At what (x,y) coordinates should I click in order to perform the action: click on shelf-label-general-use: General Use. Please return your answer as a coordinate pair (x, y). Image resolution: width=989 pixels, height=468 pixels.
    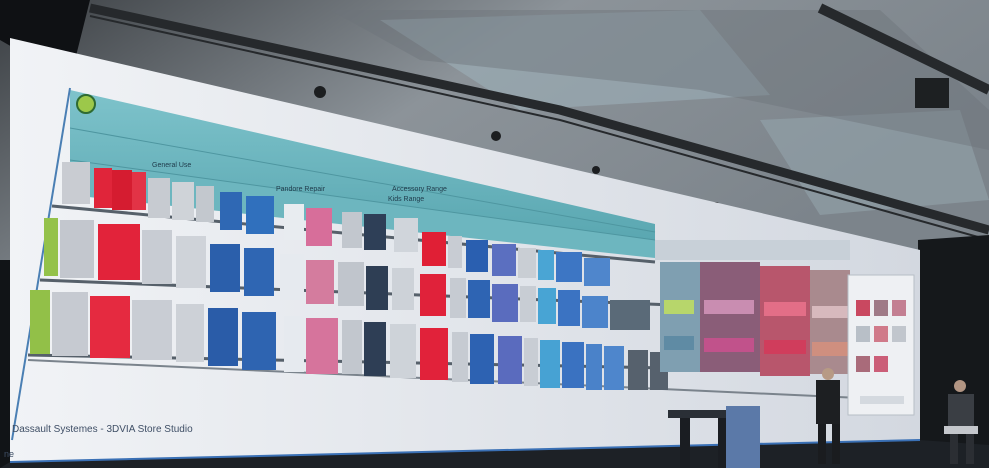
    Looking at the image, I should click on (172, 165).